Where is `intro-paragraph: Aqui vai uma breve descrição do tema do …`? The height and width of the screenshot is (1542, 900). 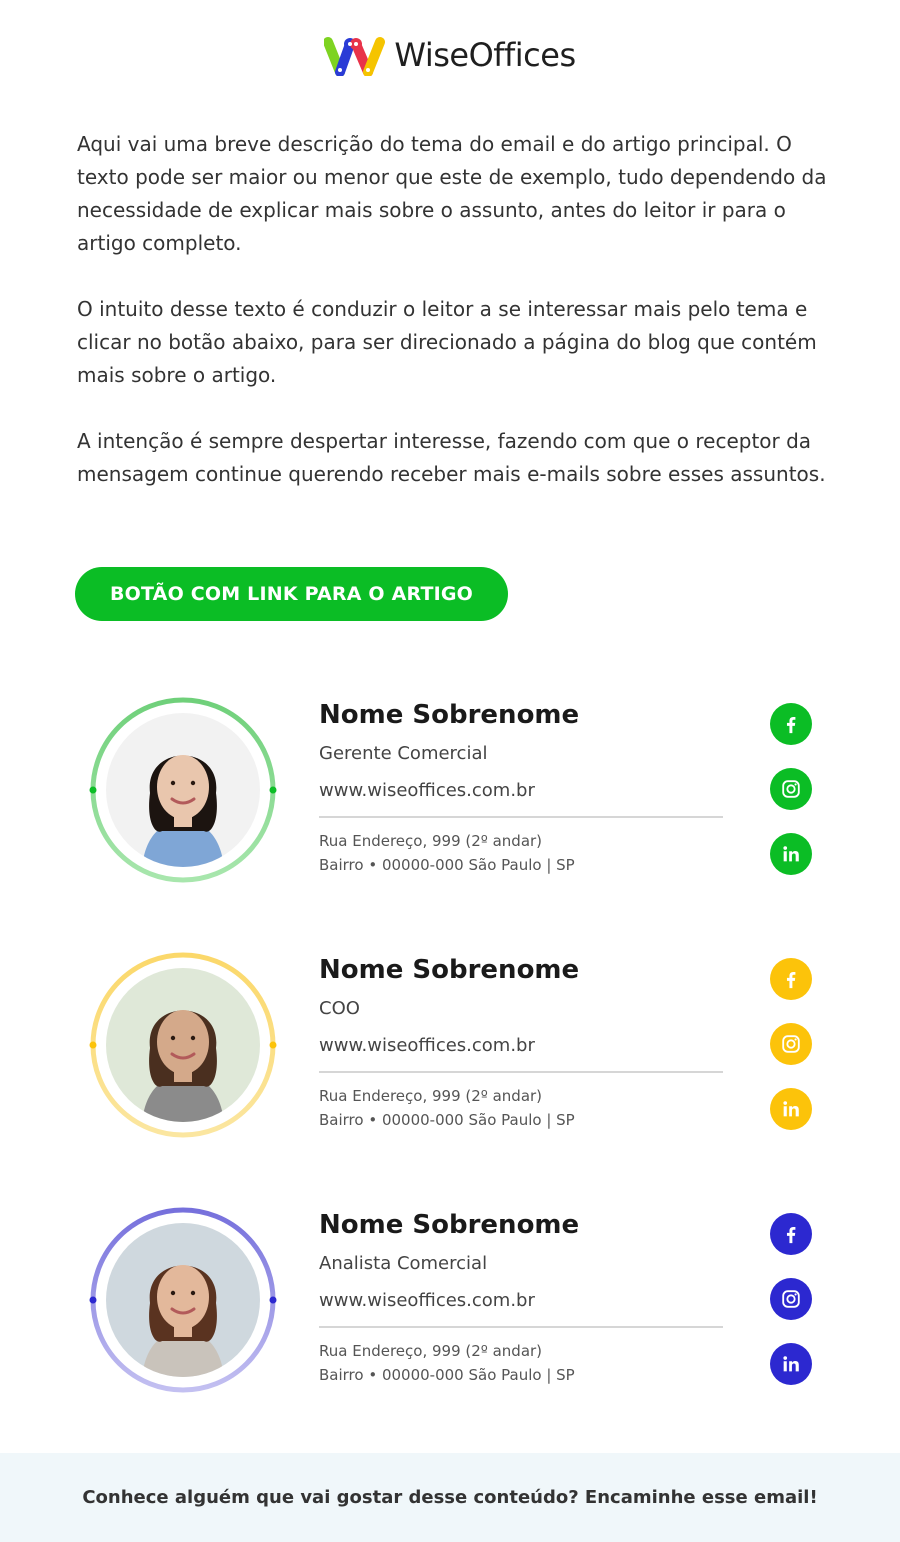
intro-paragraph: Aqui vai uma breve descrição do tema do … is located at coordinates (452, 193).